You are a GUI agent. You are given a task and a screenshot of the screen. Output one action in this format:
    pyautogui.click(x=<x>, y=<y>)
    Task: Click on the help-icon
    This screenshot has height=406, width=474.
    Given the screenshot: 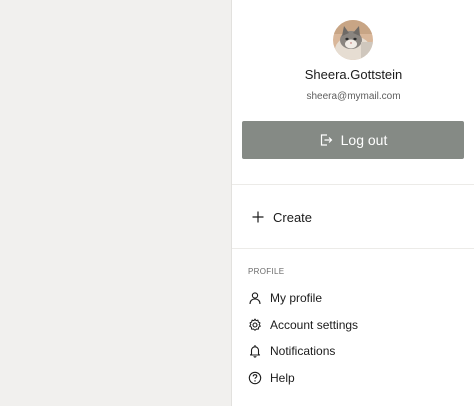 What is the action you would take?
    pyautogui.click(x=255, y=378)
    